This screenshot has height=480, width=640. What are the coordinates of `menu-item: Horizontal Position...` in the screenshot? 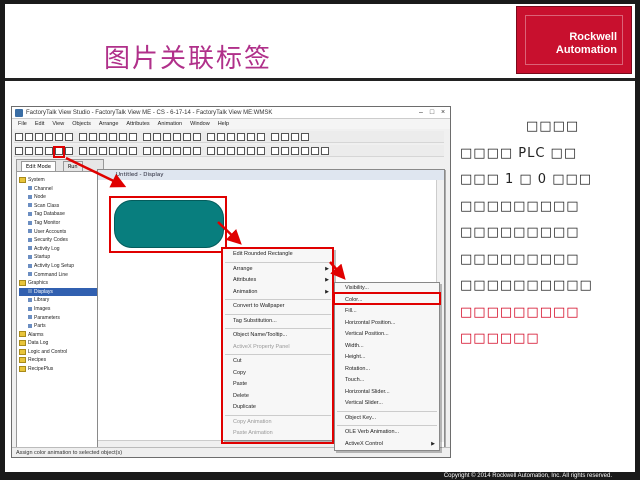 It's located at (387, 324).